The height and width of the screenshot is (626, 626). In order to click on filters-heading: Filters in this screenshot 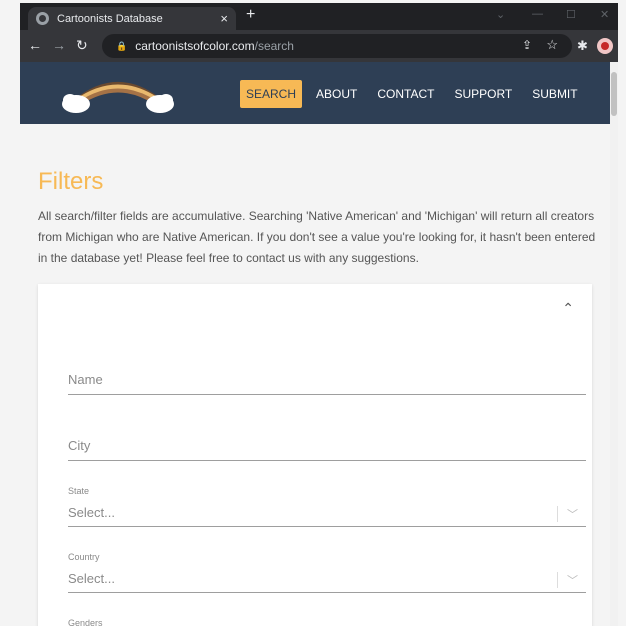, I will do `click(71, 181)`.